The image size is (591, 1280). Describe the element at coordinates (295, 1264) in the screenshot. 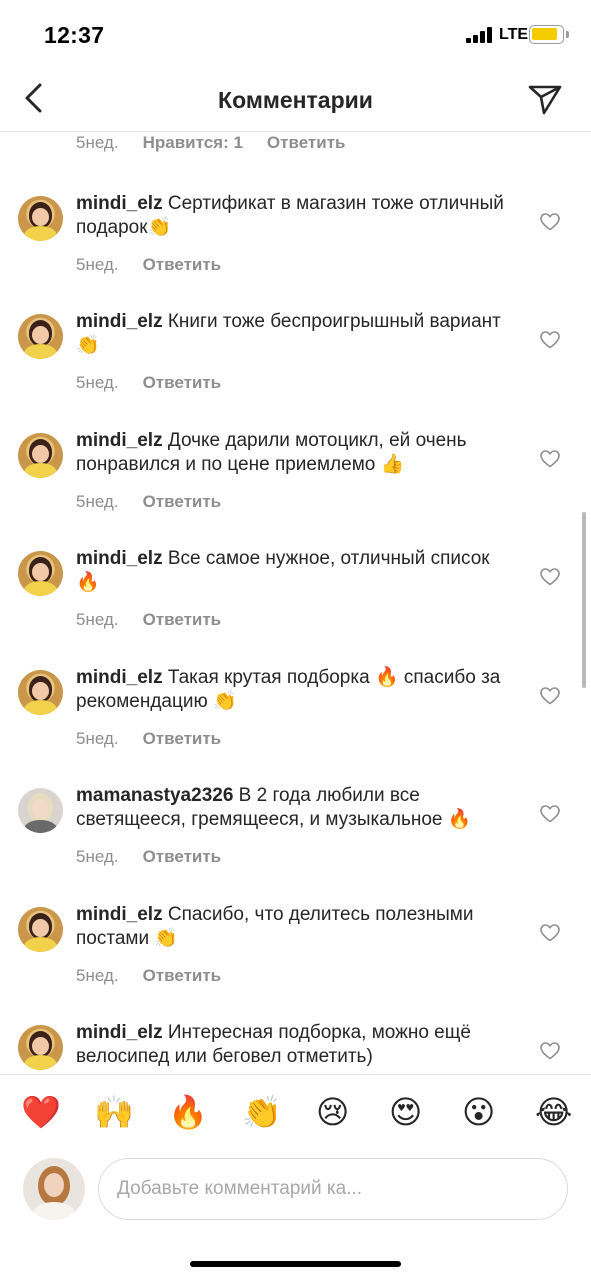

I see `home-indicator` at that location.